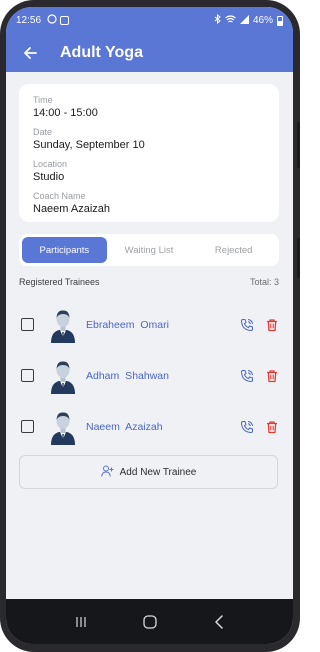  What do you see at coordinates (124, 427) in the screenshot?
I see `trainee-name: Naeem Azaizah` at bounding box center [124, 427].